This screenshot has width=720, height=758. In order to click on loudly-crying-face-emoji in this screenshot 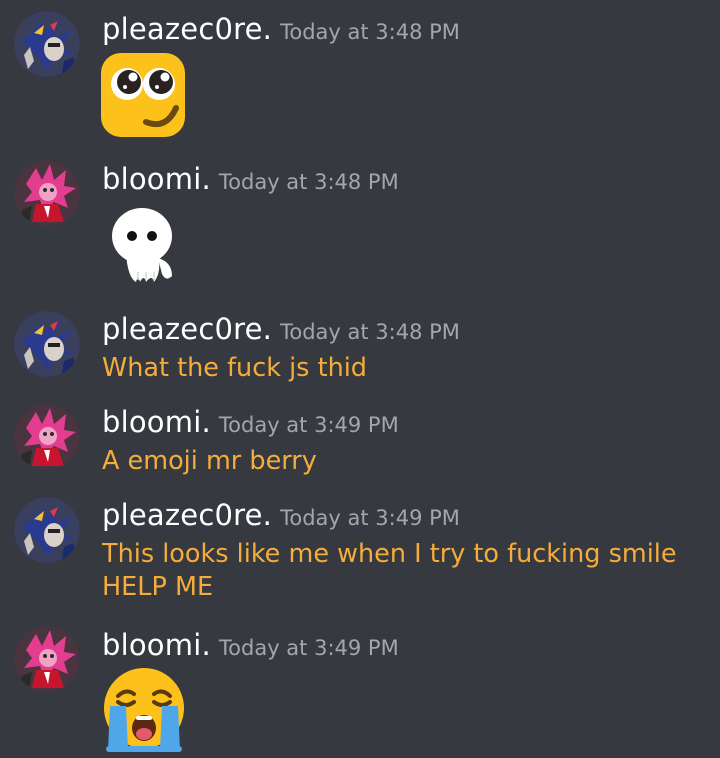, I will do `click(144, 712)`.